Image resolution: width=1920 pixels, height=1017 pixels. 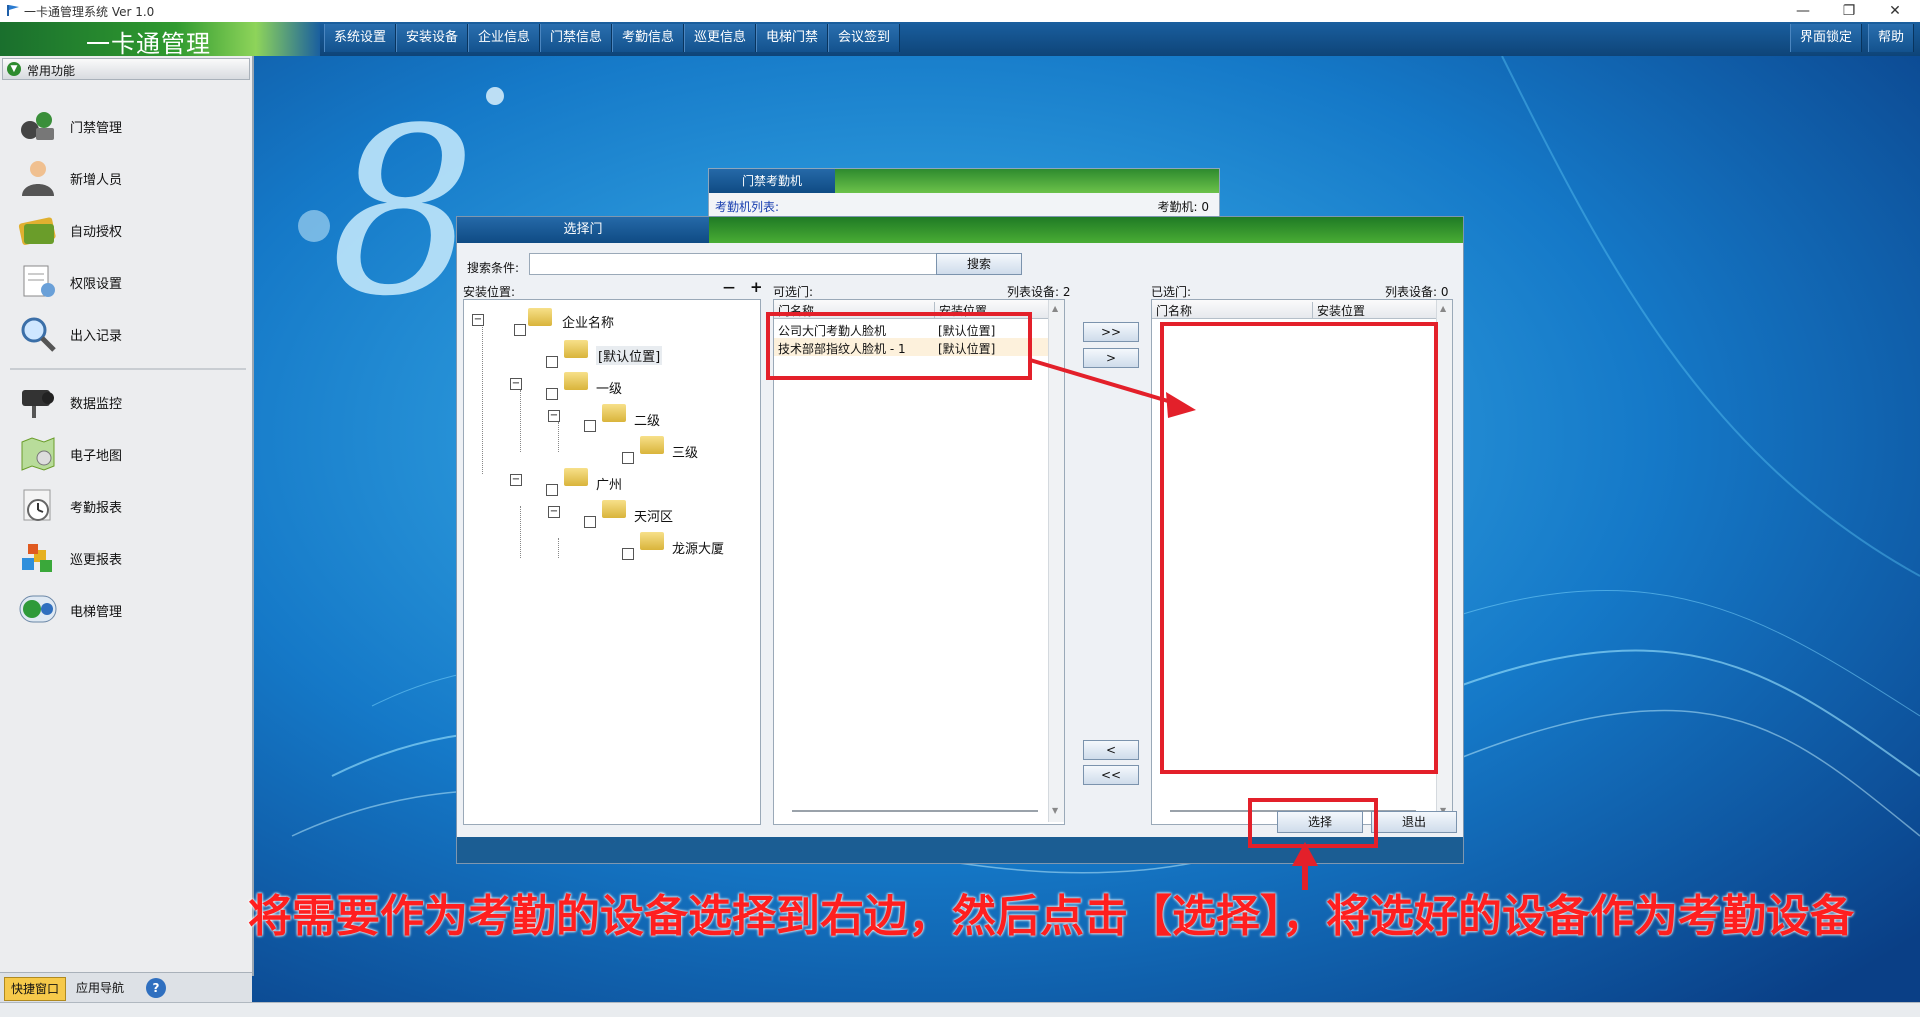 I want to click on status-bar, so click(x=960, y=1009).